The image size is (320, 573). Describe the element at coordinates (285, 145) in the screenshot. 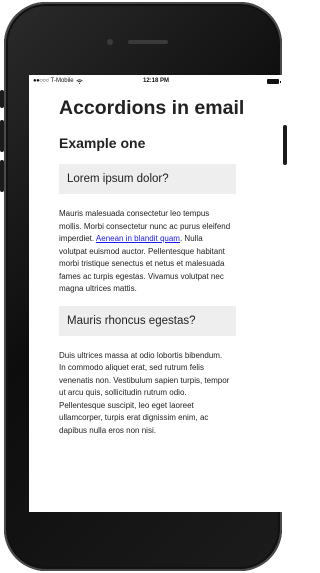

I see `power-button` at that location.